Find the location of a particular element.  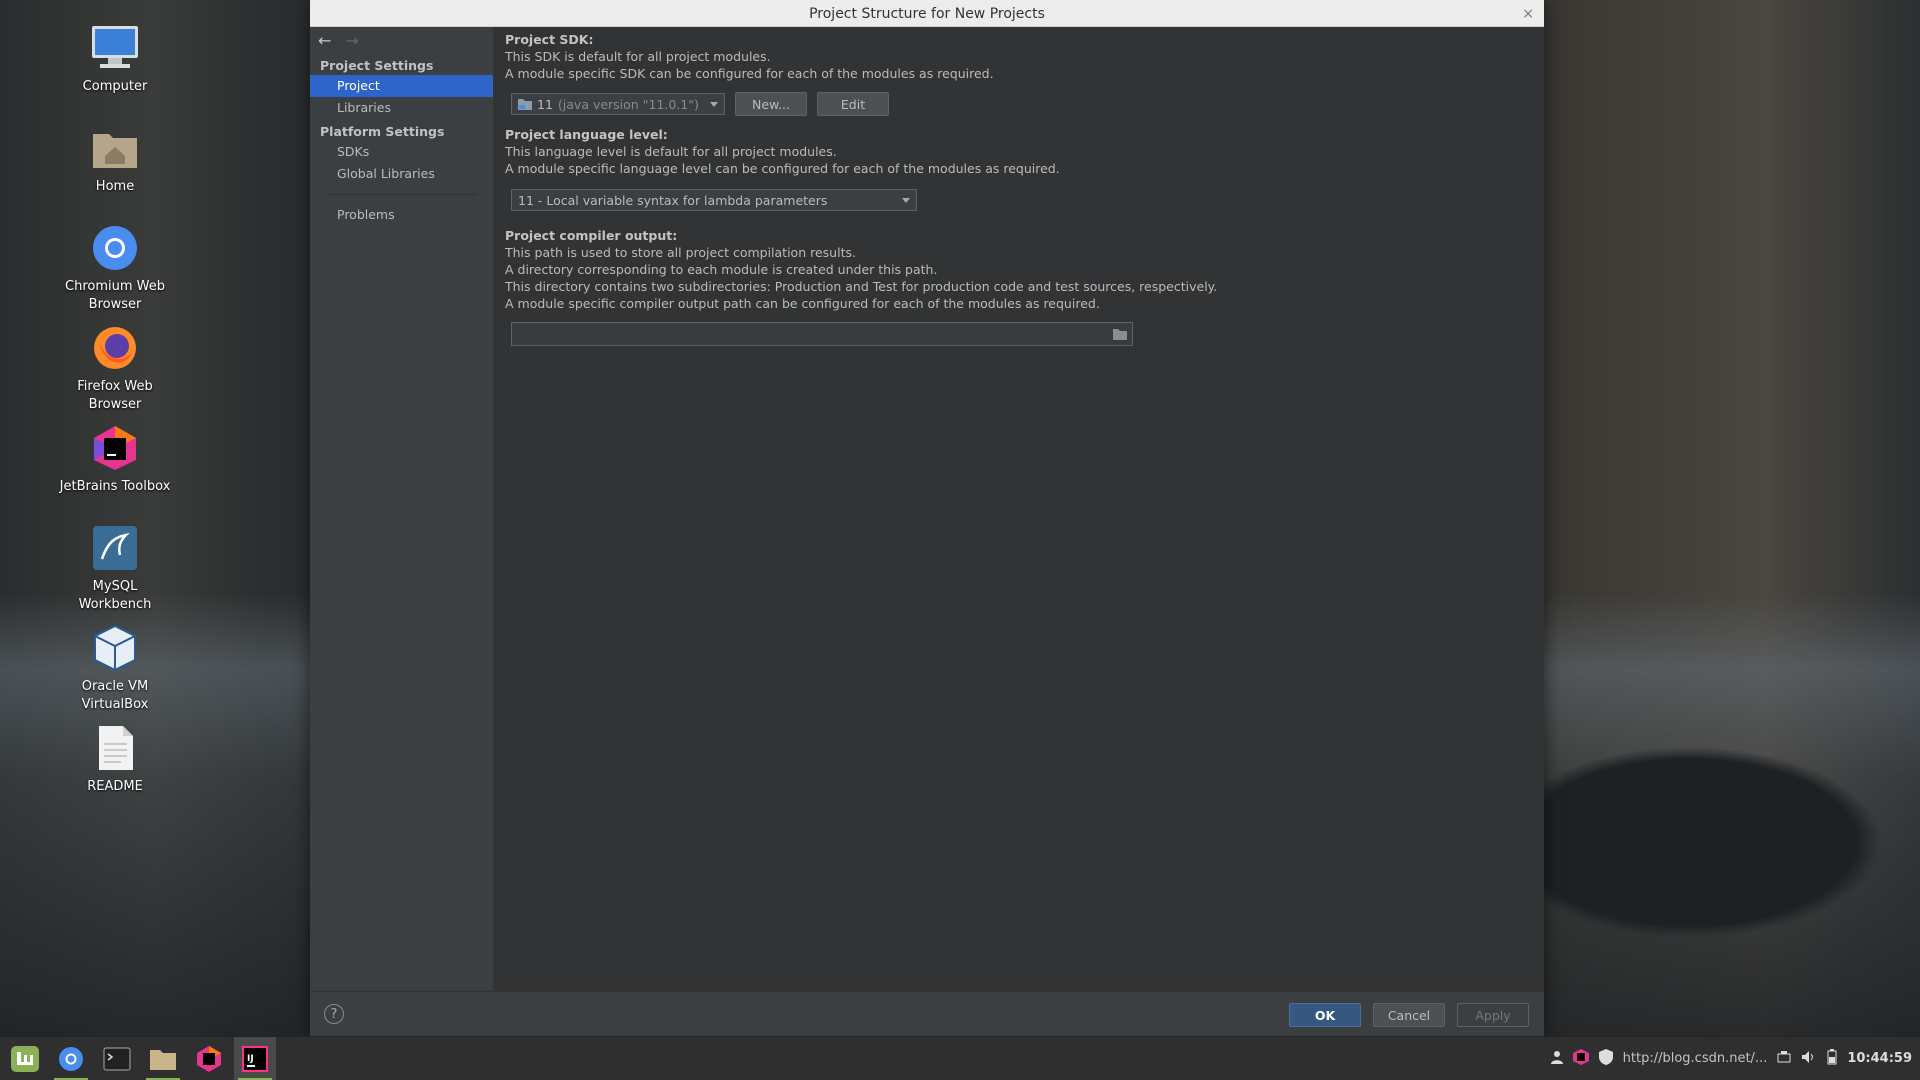

sidebar-divider is located at coordinates (401, 194).